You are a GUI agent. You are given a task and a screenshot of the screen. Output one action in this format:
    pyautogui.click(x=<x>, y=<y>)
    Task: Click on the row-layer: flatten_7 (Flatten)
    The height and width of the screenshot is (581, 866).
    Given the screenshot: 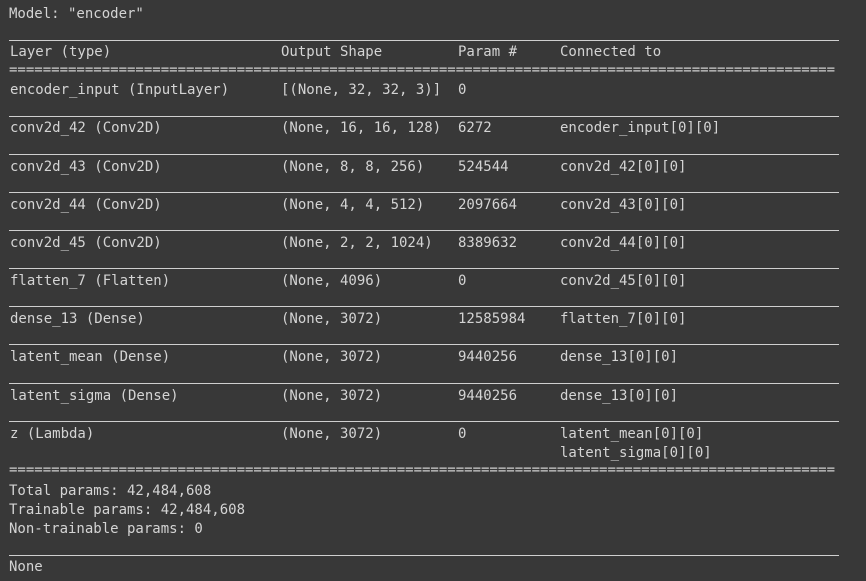 What is the action you would take?
    pyautogui.click(x=90, y=281)
    